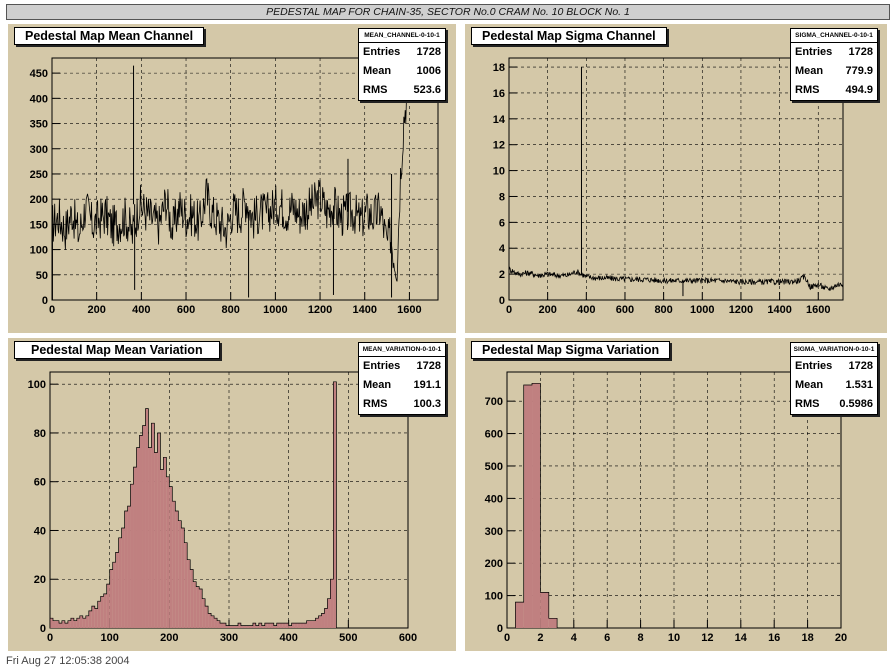 The image size is (896, 668). What do you see at coordinates (40, 580) in the screenshot?
I see `y-tick-label: 20` at bounding box center [40, 580].